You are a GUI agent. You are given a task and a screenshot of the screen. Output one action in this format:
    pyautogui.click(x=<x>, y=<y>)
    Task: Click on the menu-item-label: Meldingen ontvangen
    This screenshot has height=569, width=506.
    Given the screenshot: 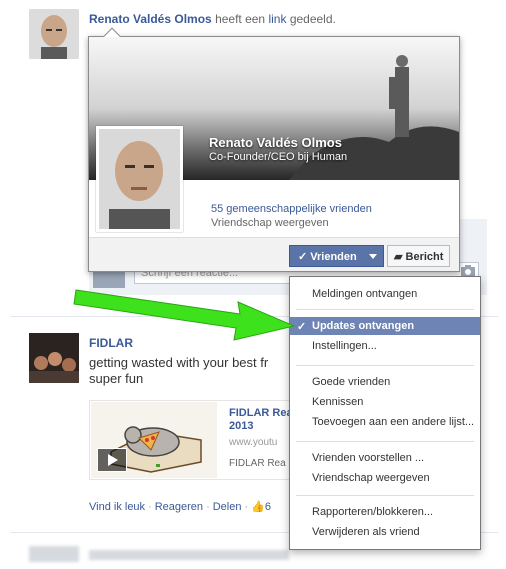 What is the action you would take?
    pyautogui.click(x=365, y=294)
    